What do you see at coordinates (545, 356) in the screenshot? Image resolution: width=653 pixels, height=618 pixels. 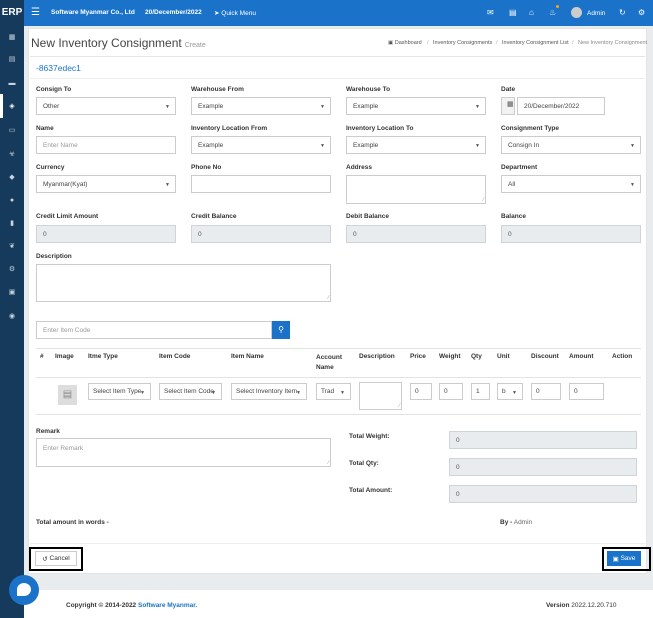 I see `col-header-discount: Discount` at bounding box center [545, 356].